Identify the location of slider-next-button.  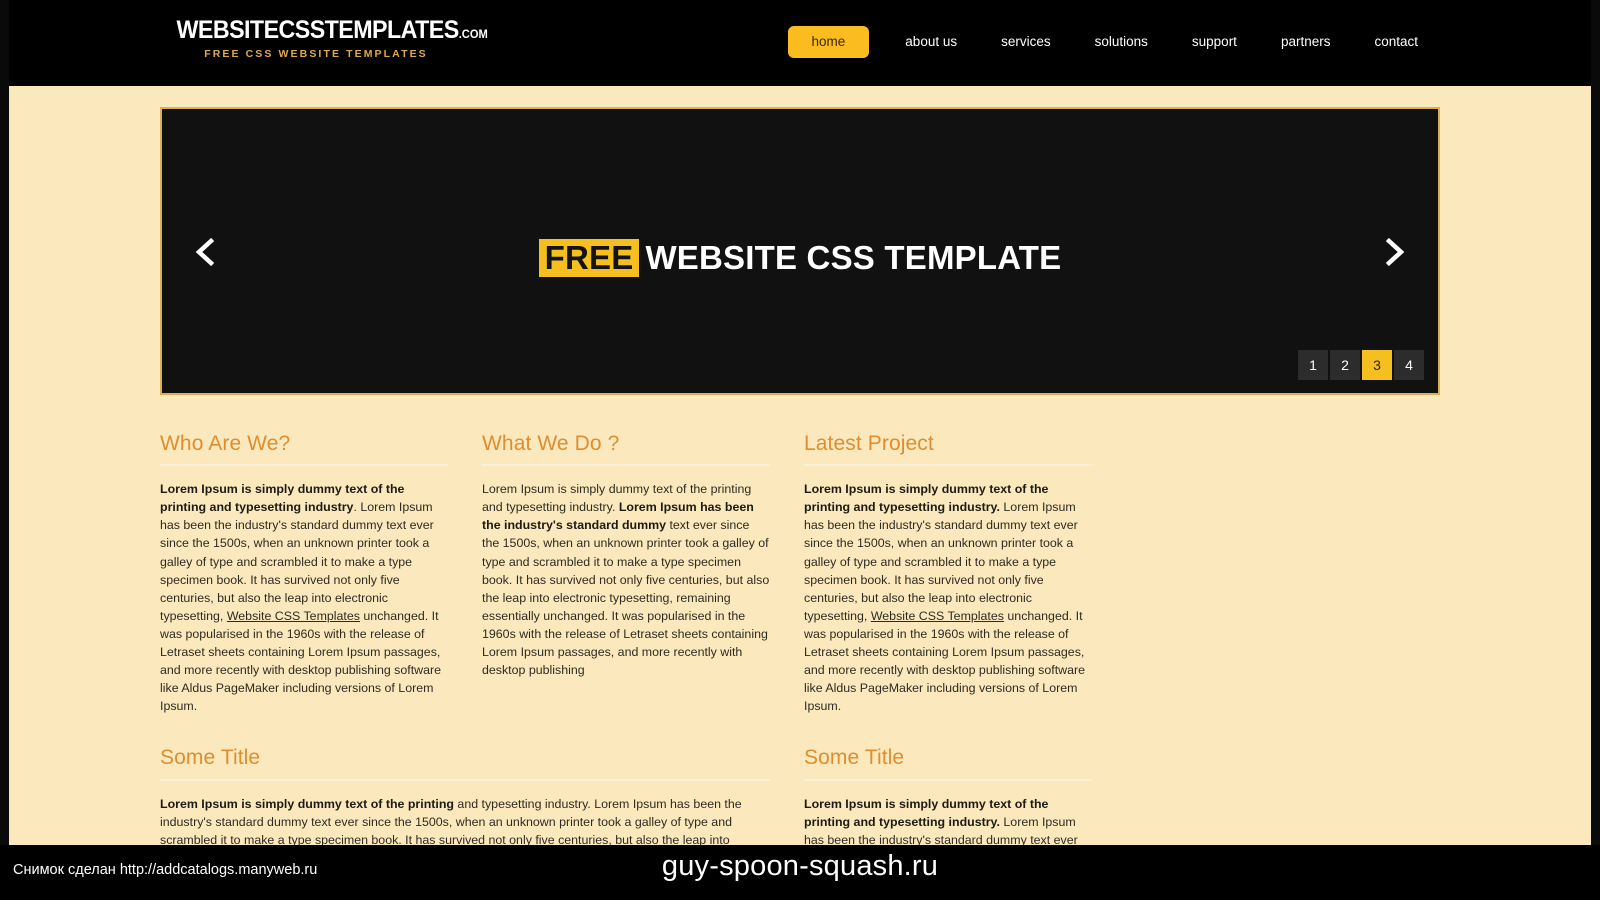
(1395, 252).